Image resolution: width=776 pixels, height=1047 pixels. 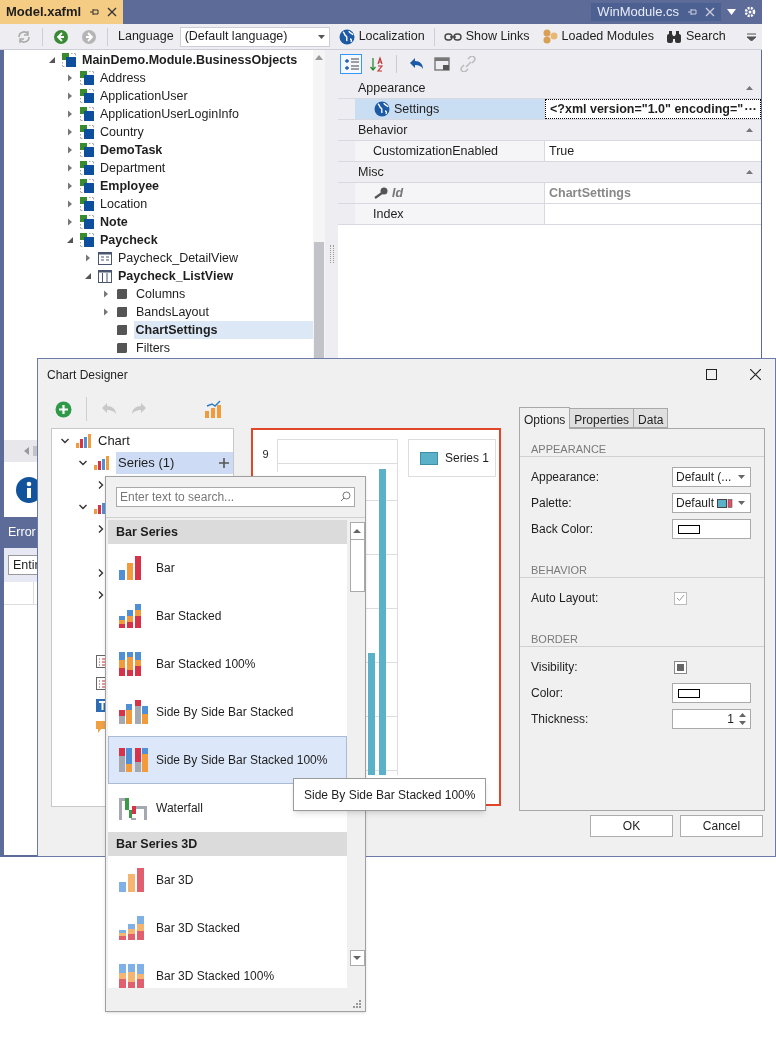 What do you see at coordinates (94, 12) in the screenshot?
I see `pin-icon` at bounding box center [94, 12].